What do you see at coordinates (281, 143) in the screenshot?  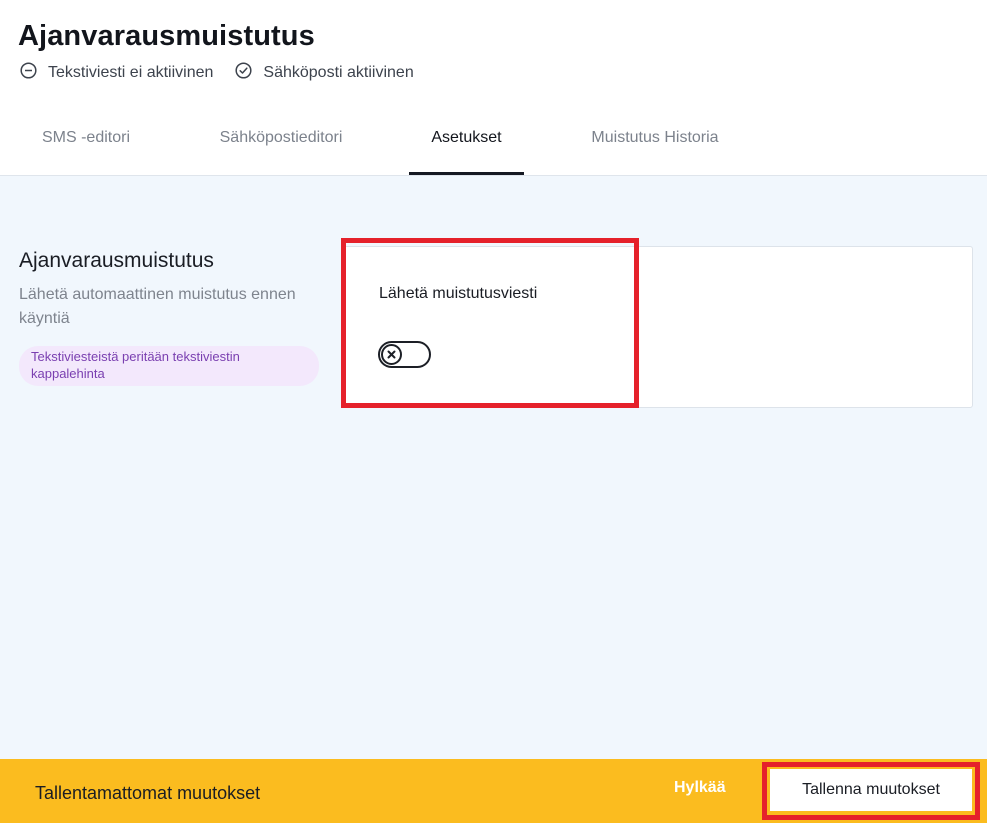 I see `tab-email-editor: Sähköpostieditori` at bounding box center [281, 143].